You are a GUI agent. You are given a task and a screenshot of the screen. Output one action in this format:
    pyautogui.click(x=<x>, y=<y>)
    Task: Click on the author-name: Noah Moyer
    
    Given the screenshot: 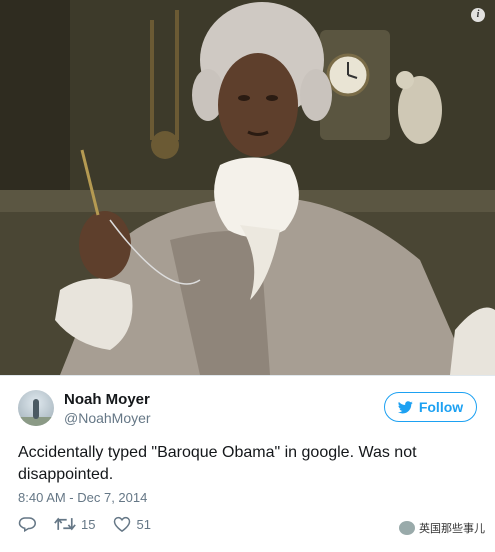 What is the action you would take?
    pyautogui.click(x=107, y=399)
    